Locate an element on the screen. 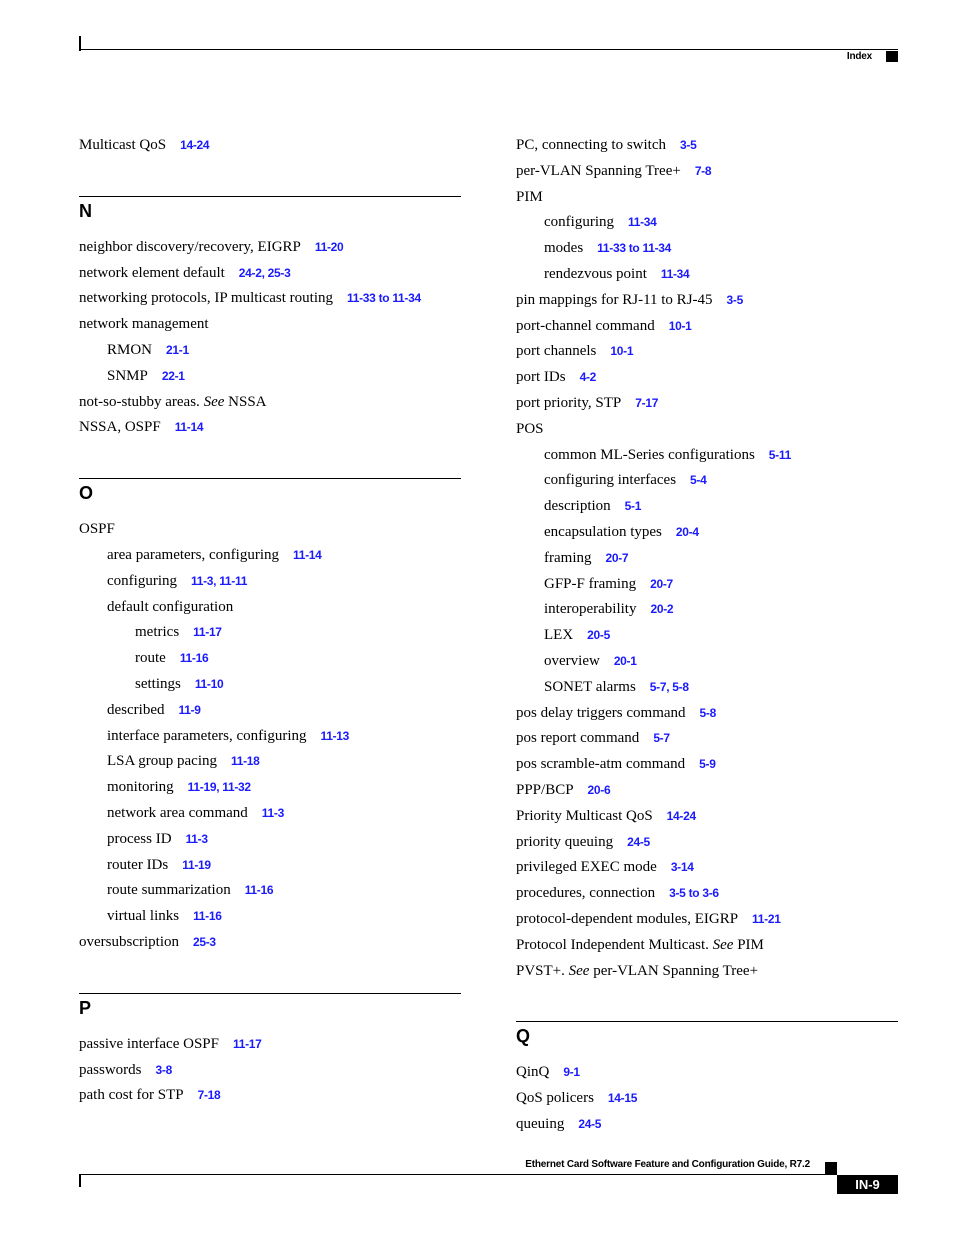 This screenshot has width=954, height=1235. entry-term: pos delay triggers command is located at coordinates (601, 712).